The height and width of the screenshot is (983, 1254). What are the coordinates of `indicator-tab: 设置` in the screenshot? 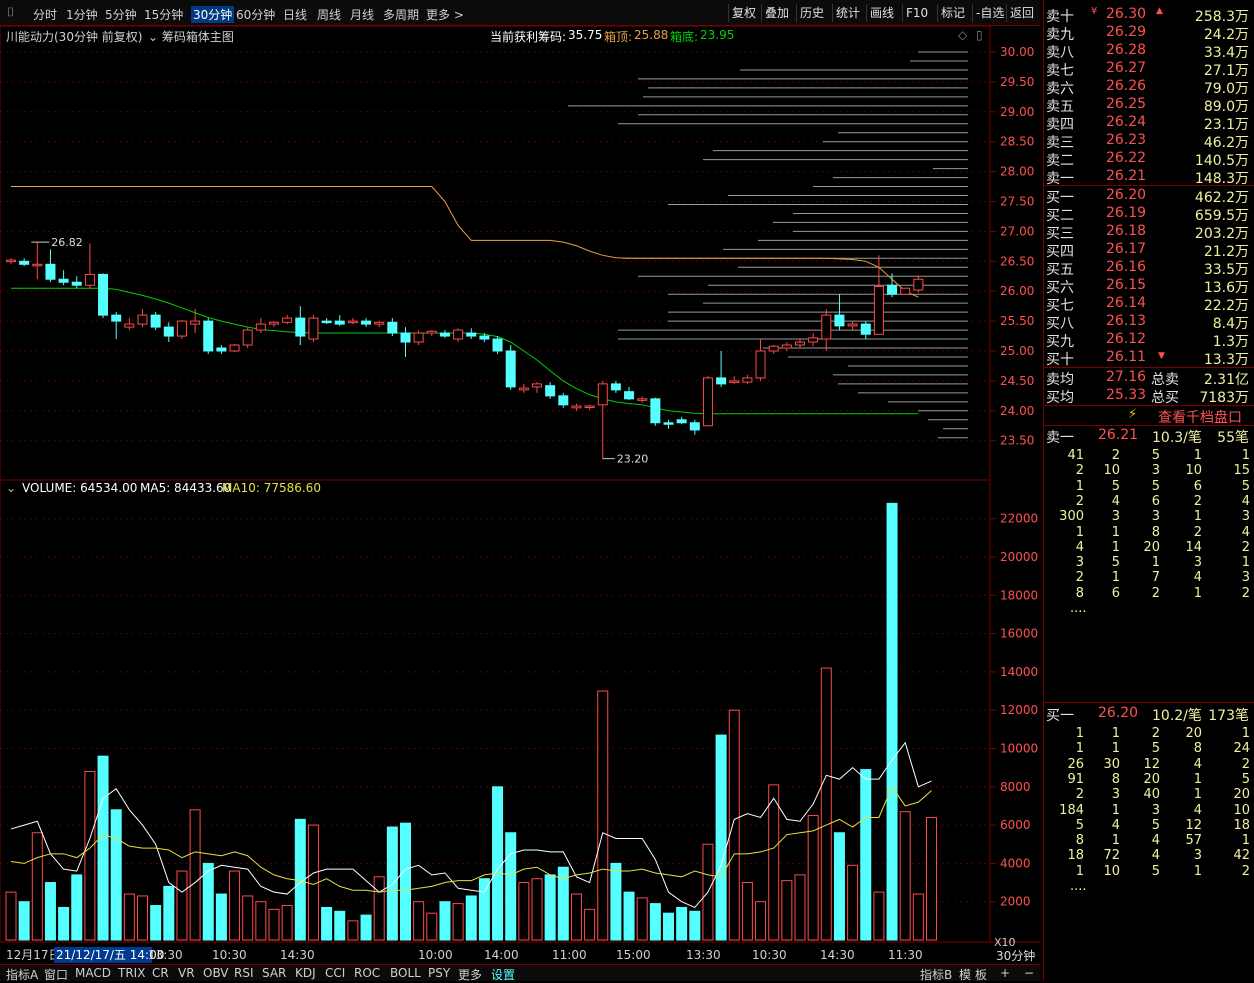 It's located at (503, 974).